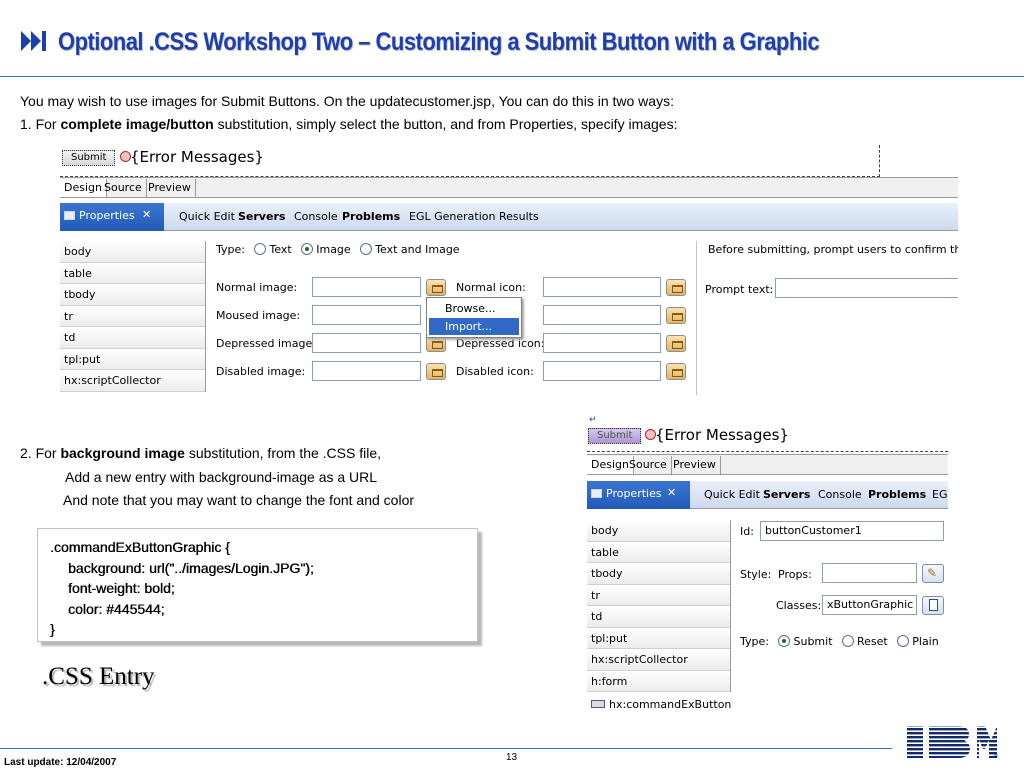  What do you see at coordinates (939, 494) in the screenshot?
I see `tab-eg-truncated-2: EG` at bounding box center [939, 494].